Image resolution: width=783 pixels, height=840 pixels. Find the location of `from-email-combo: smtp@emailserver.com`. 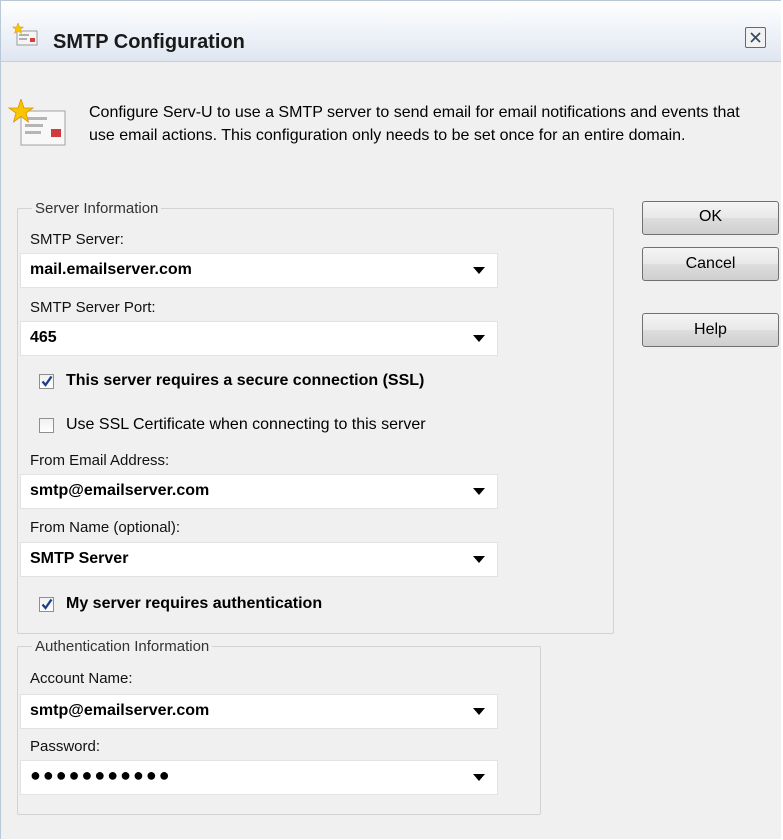

from-email-combo: smtp@emailserver.com is located at coordinates (259, 491).